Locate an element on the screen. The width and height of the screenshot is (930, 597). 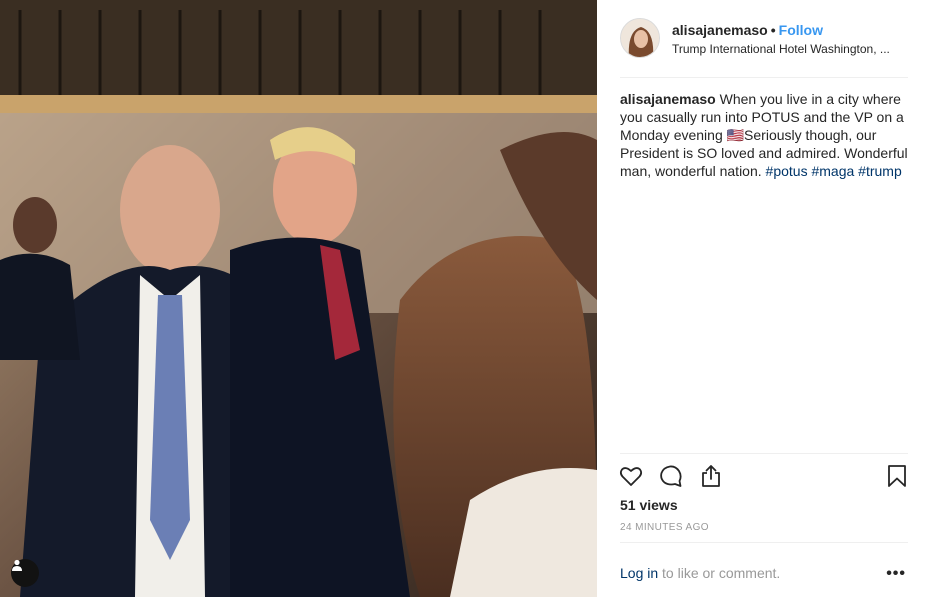
caption-username: alisajanemaso is located at coordinates (668, 99).